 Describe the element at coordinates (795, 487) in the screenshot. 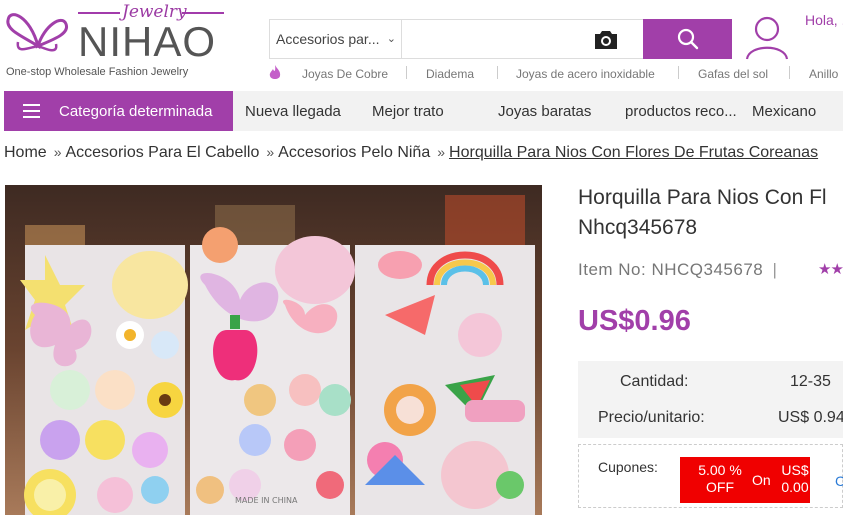

I see `coupon-amount-value: 0.00` at that location.